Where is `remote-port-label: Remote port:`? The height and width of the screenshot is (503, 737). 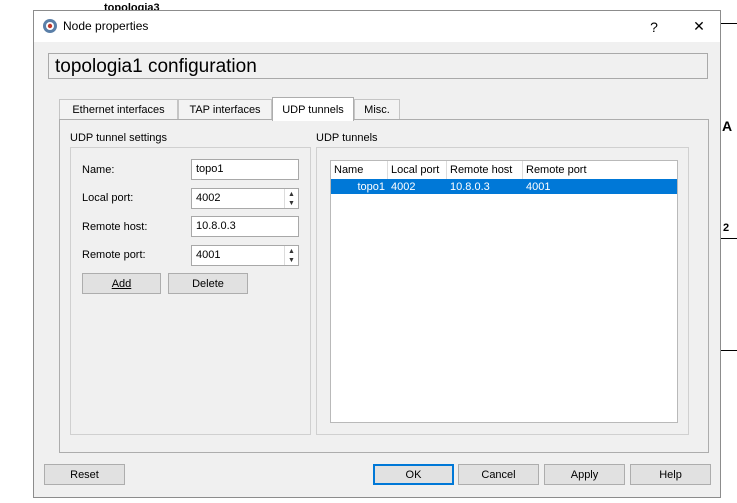 remote-port-label: Remote port: is located at coordinates (114, 255).